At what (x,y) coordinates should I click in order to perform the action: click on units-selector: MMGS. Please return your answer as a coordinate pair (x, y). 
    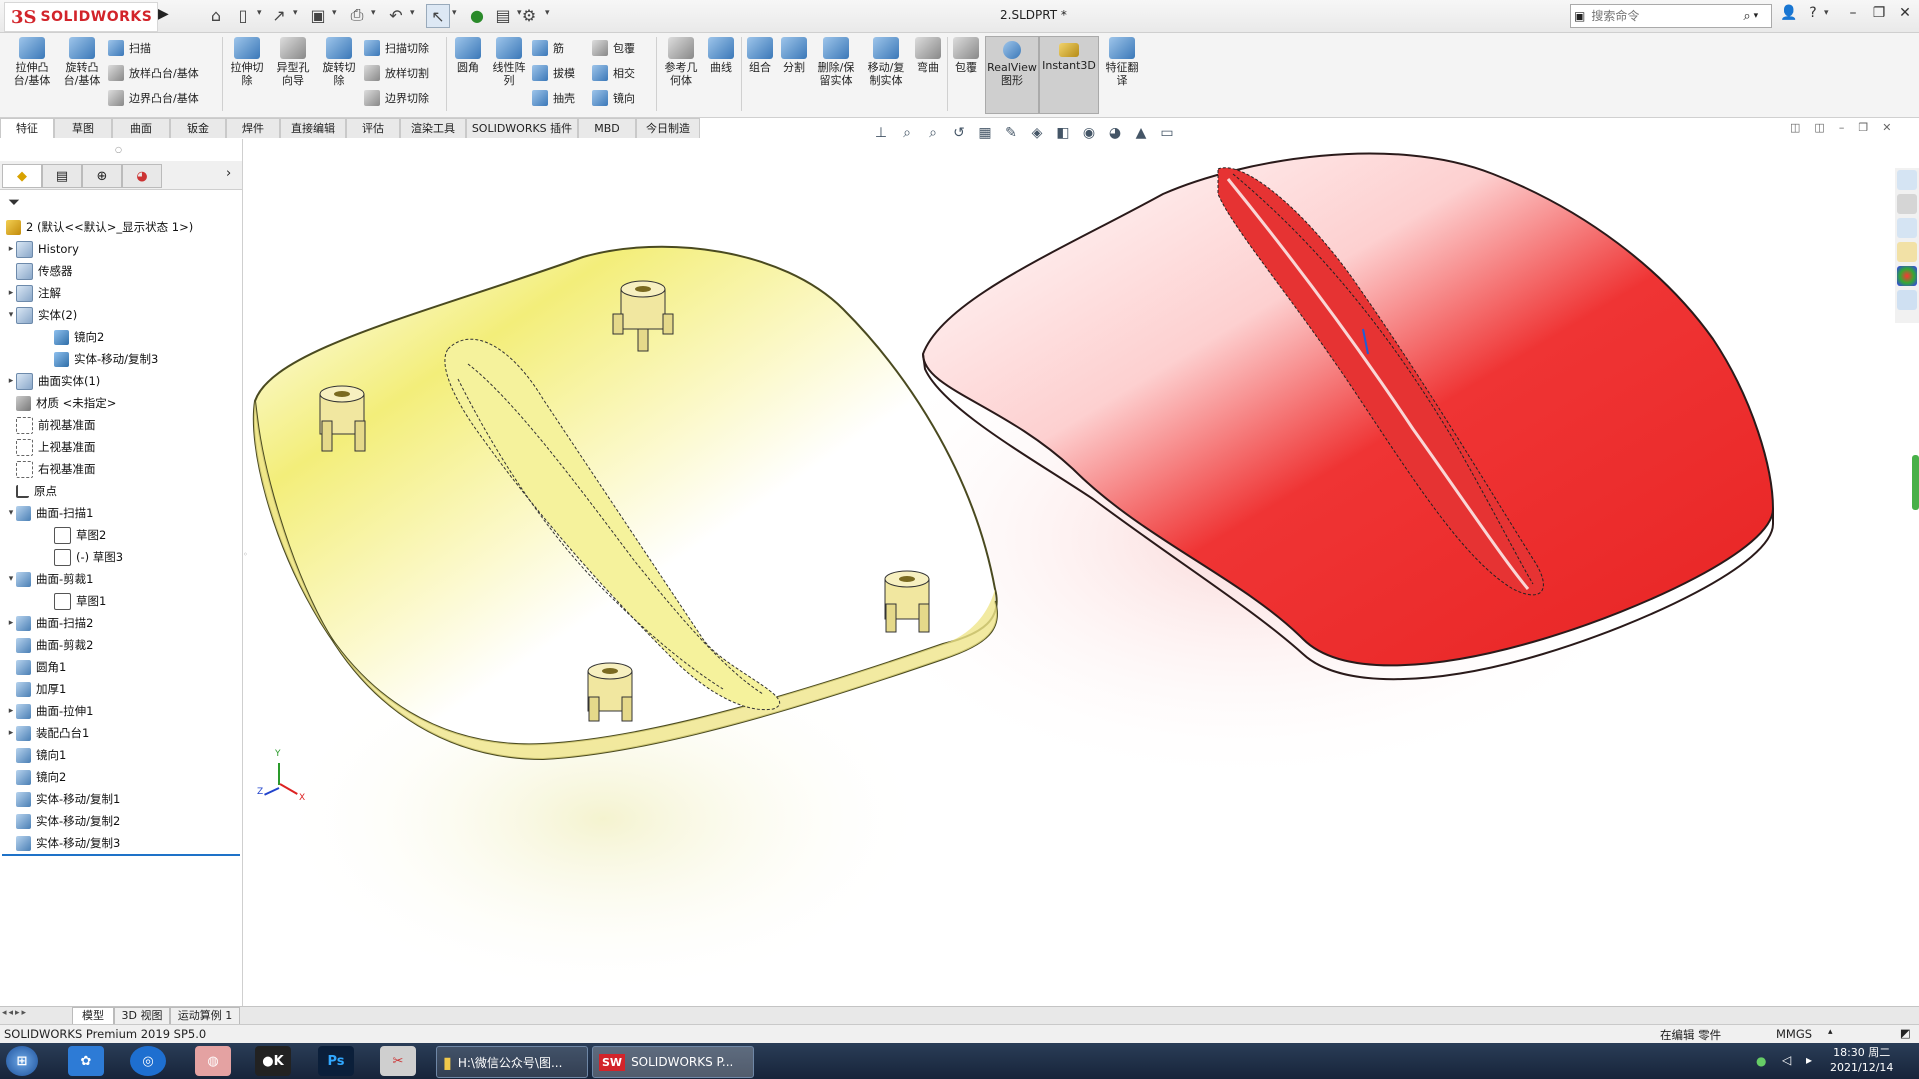
    Looking at the image, I should click on (1794, 1034).